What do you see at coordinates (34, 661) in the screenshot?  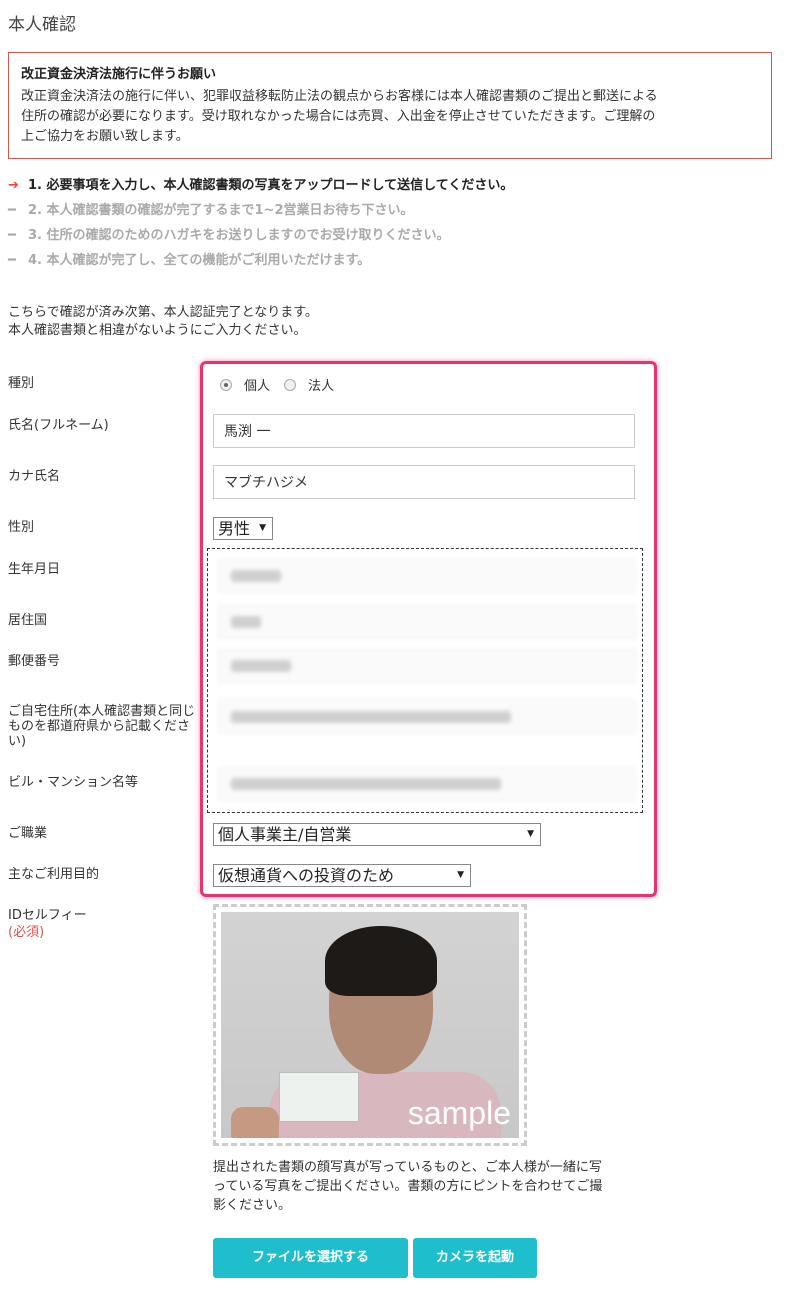 I see `label-postal: 郵便番号` at bounding box center [34, 661].